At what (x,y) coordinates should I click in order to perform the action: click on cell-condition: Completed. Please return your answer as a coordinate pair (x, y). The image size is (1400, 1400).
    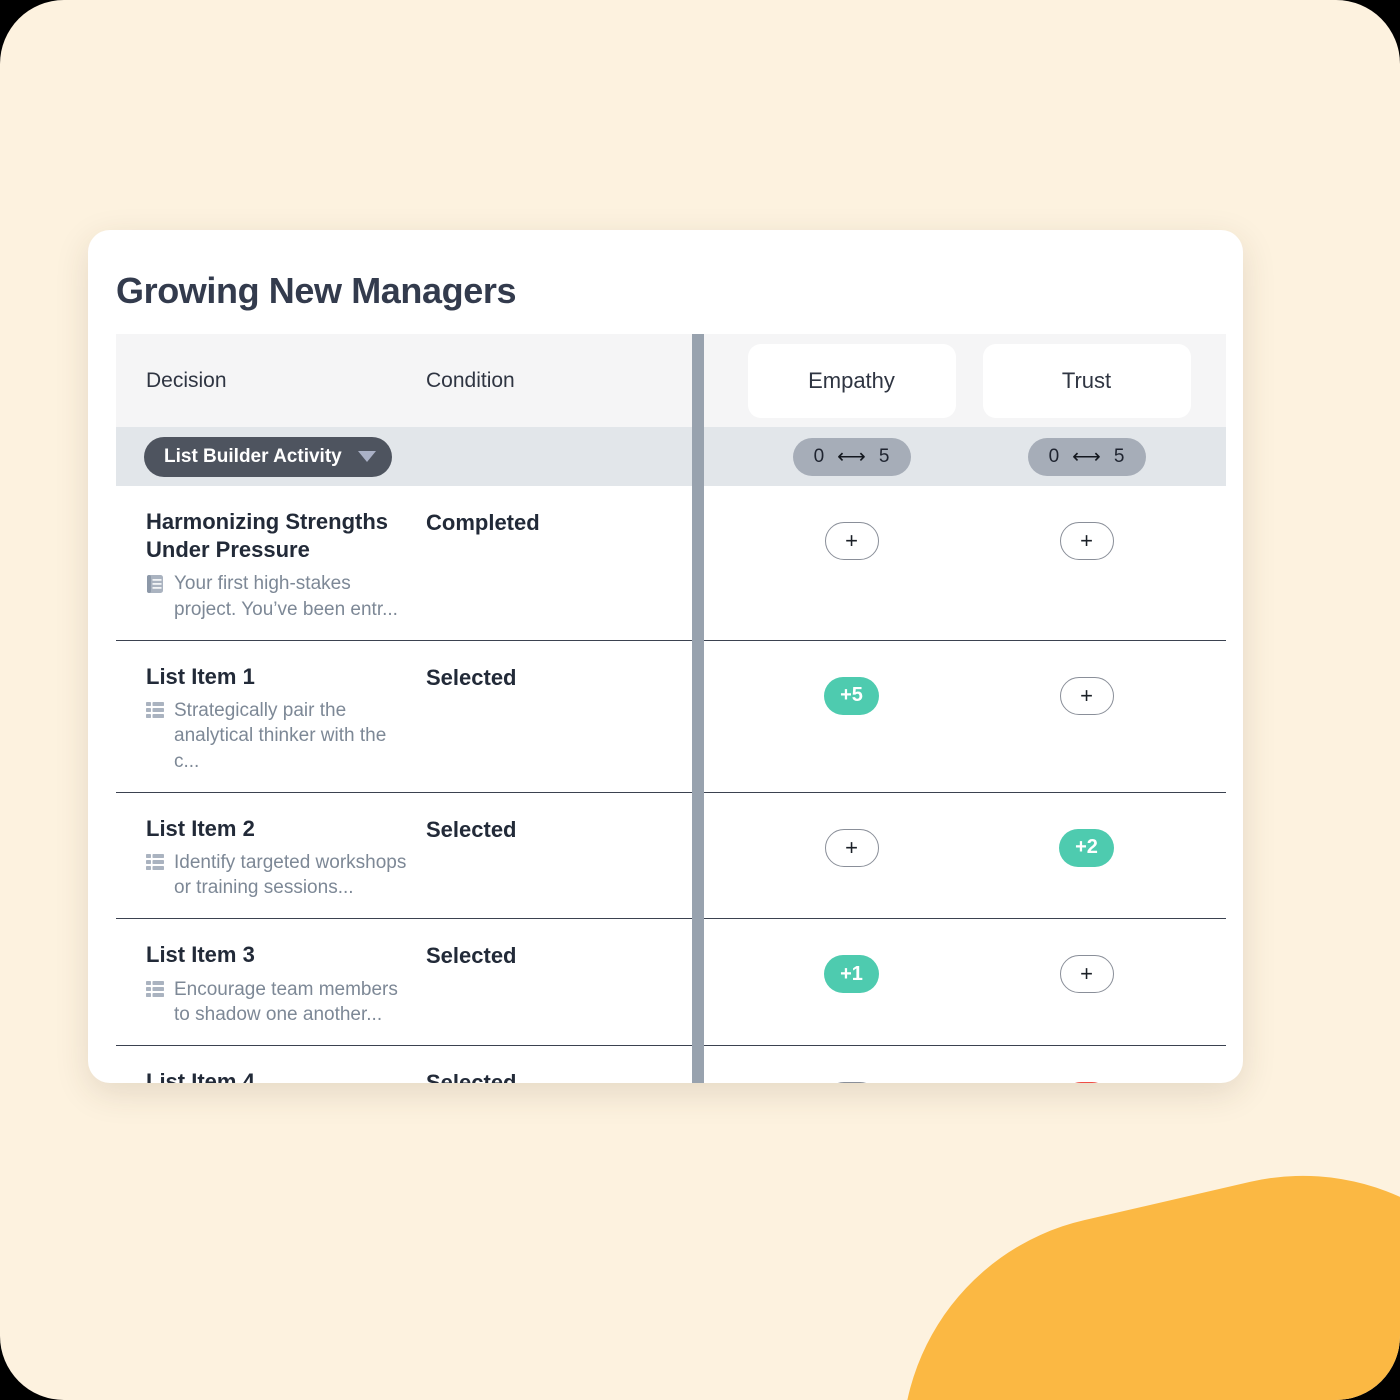
    Looking at the image, I should click on (483, 522).